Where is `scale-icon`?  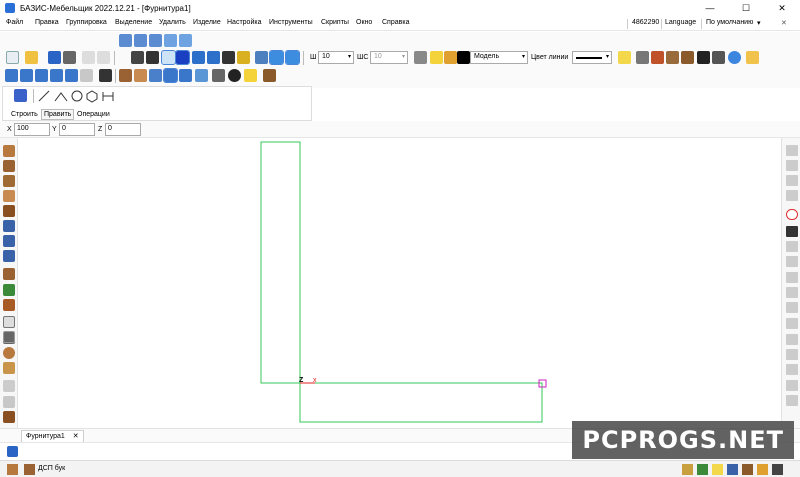
scale-icon is located at coordinates (792, 323).